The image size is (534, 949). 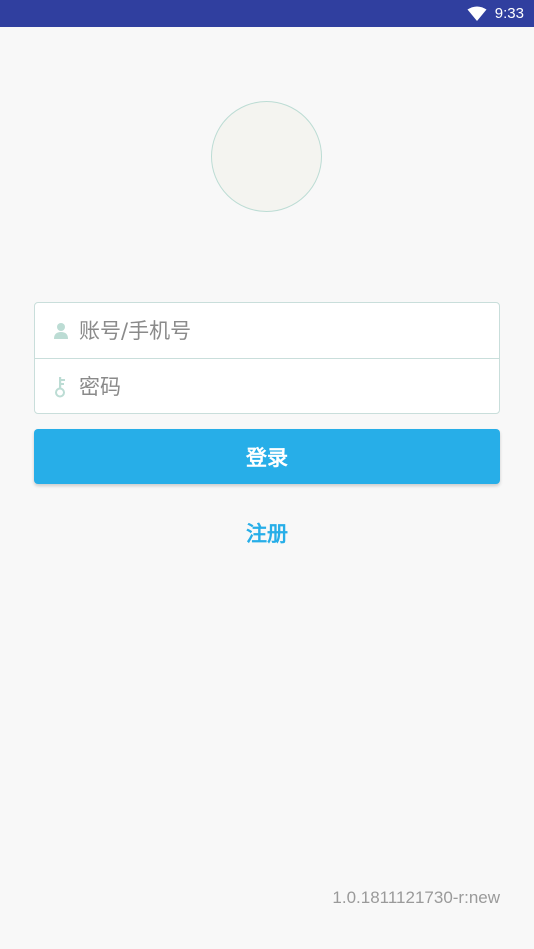 I want to click on avatar, so click(x=266, y=156).